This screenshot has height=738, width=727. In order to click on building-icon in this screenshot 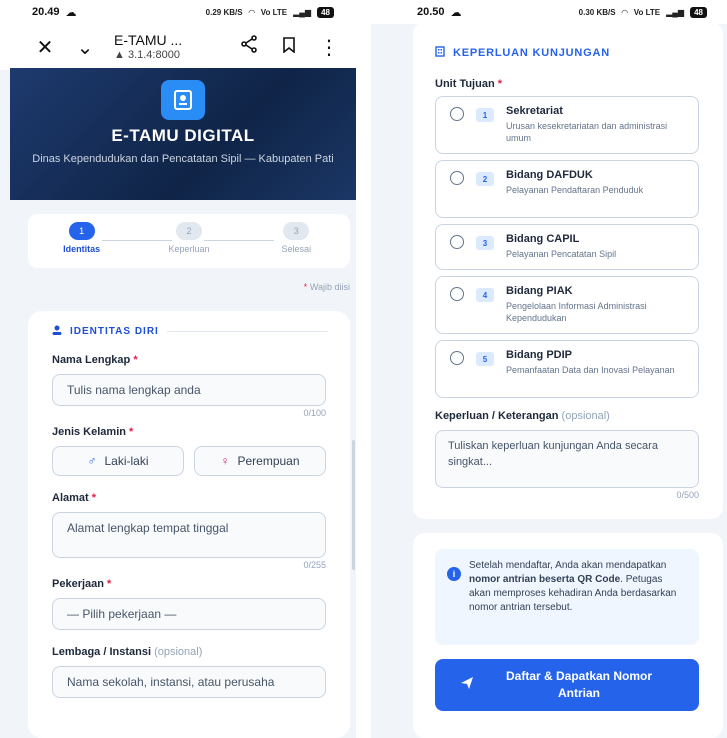, I will do `click(440, 53)`.